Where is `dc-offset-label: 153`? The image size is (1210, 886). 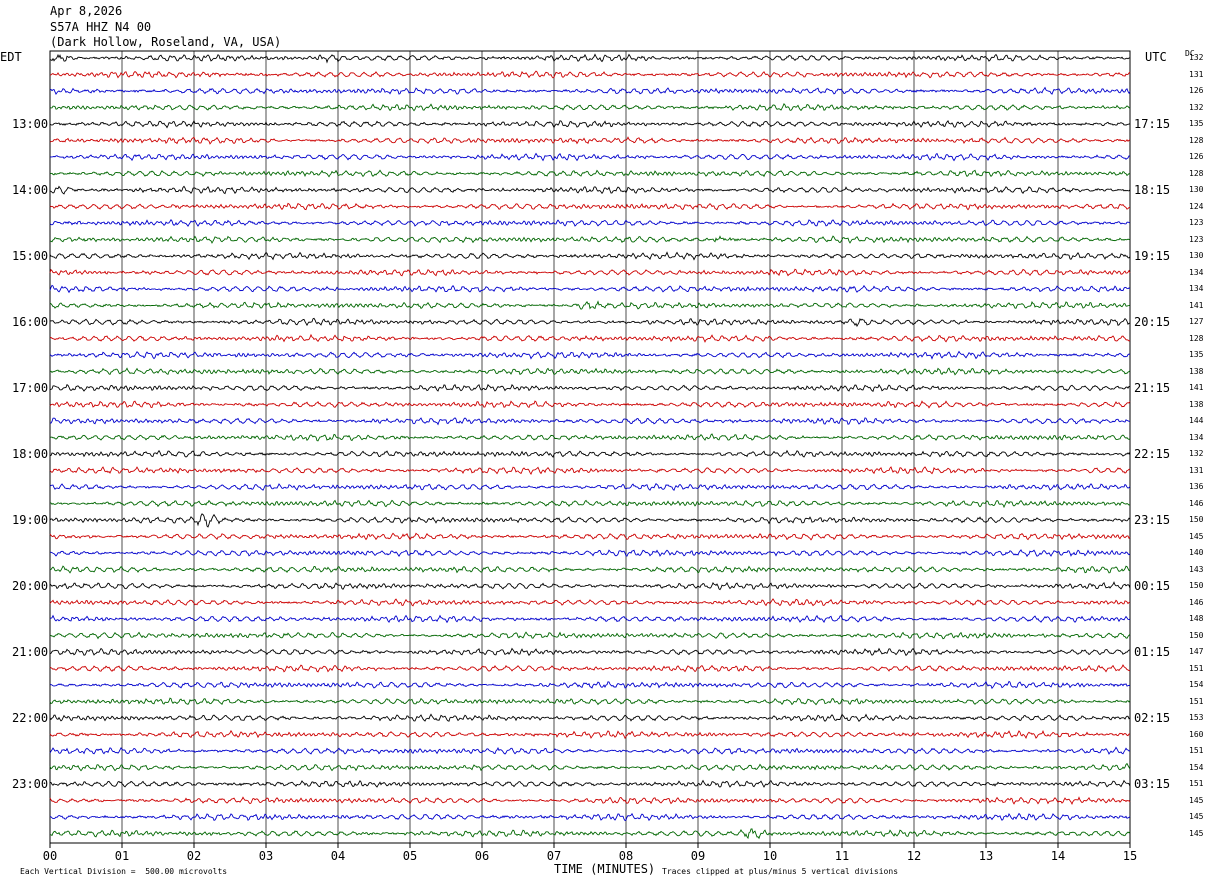
dc-offset-label: 153 is located at coordinates (1196, 717).